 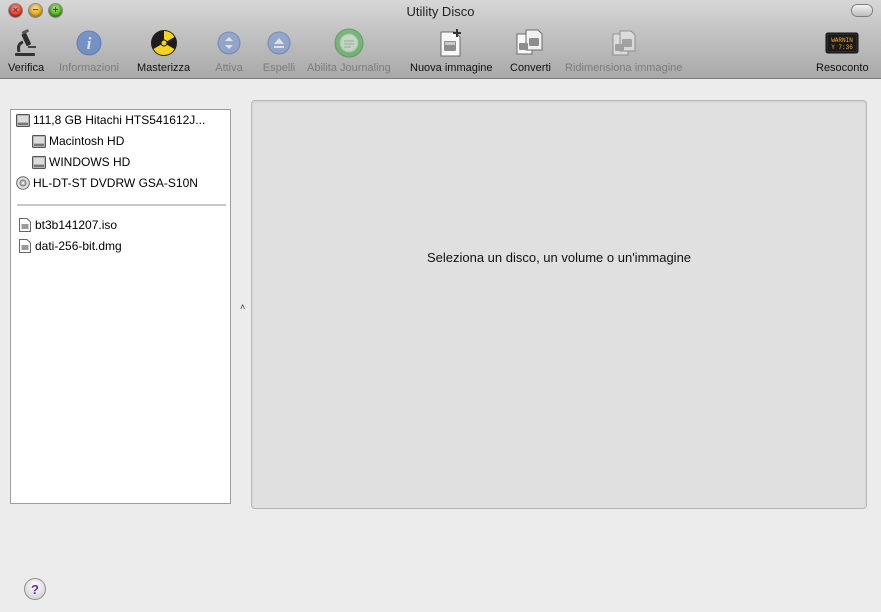 What do you see at coordinates (242, 307) in the screenshot?
I see `split-view-handle: ˄` at bounding box center [242, 307].